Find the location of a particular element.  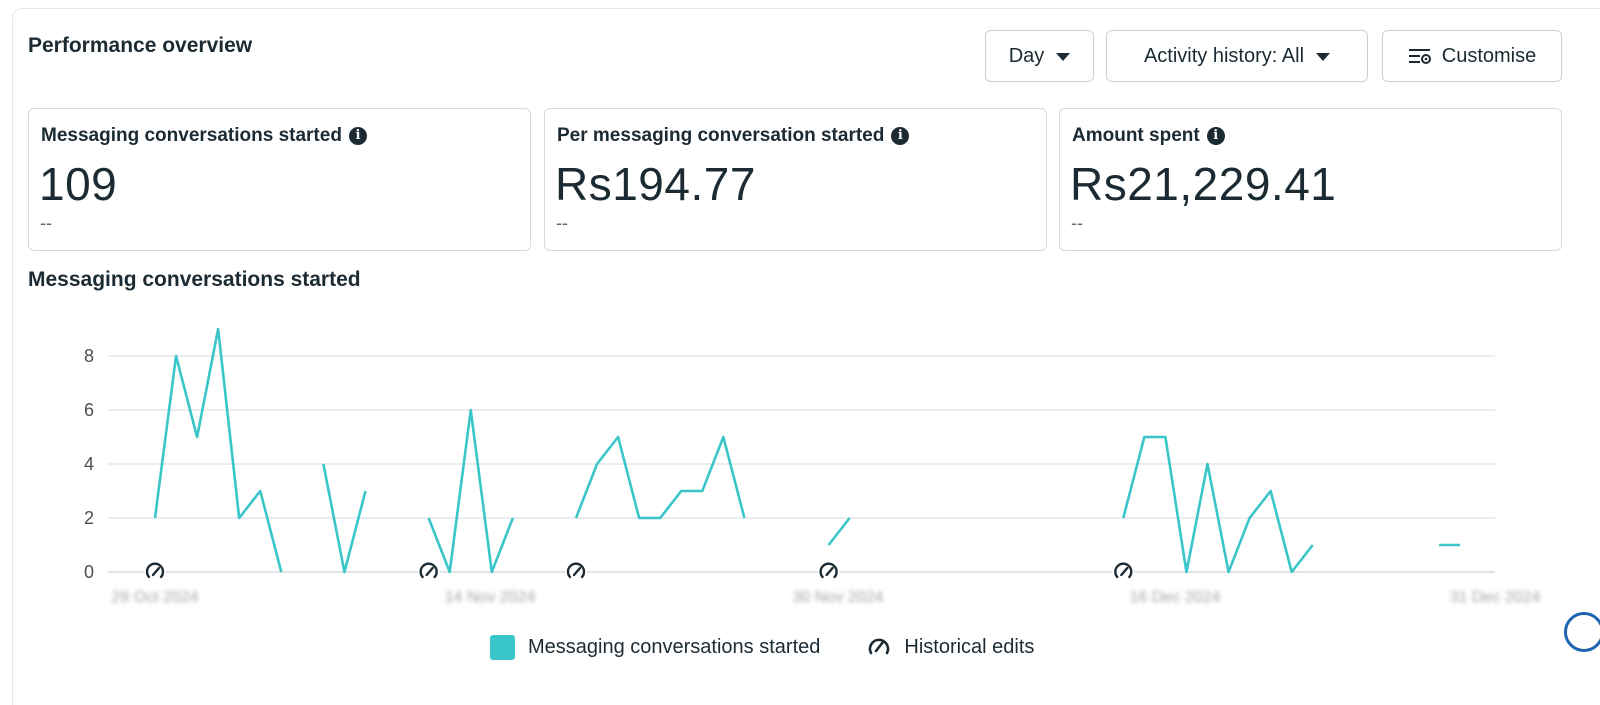

y-tick-label: 8 is located at coordinates (89, 356).